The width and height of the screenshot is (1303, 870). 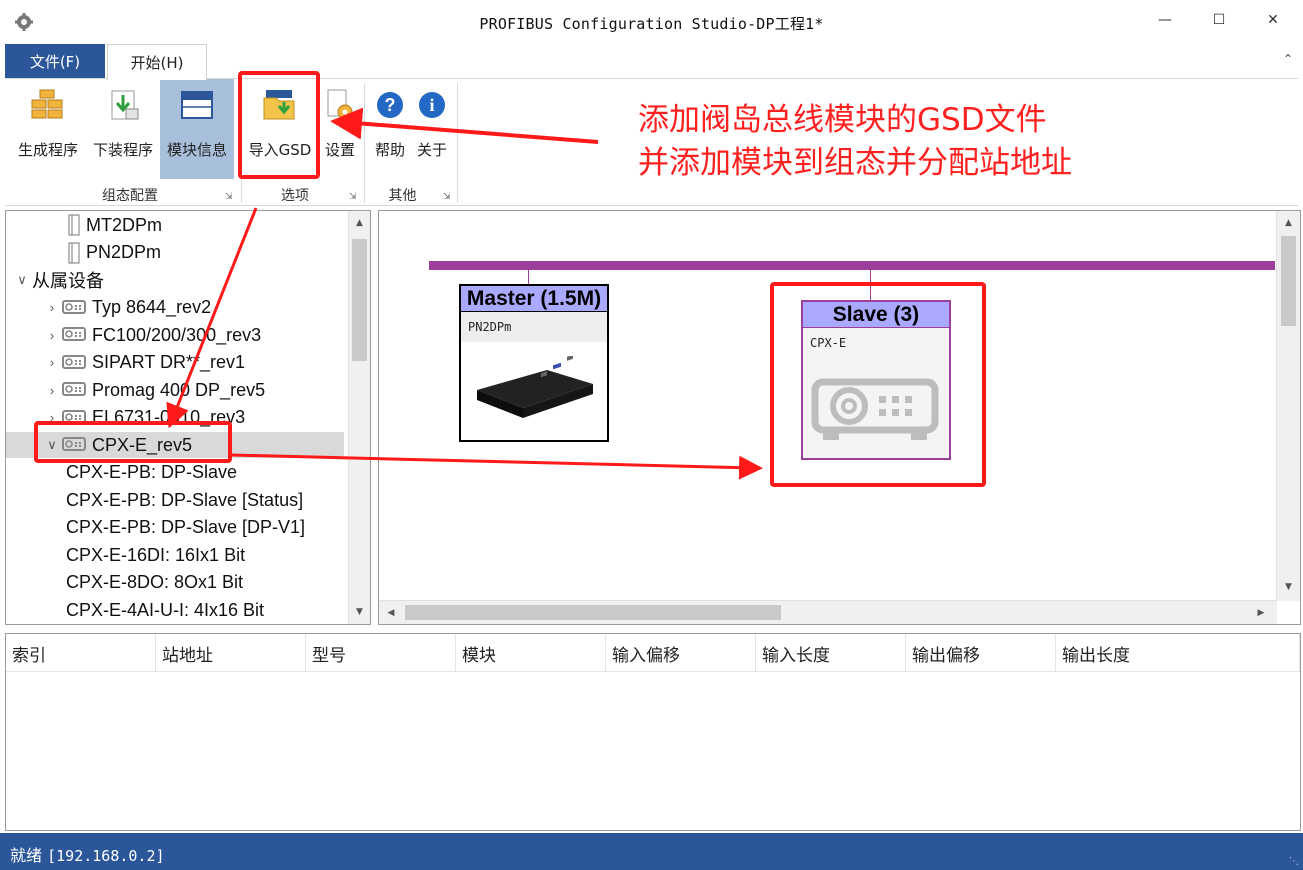 What do you see at coordinates (157, 62) in the screenshot?
I see `tab-home: 开始(H)` at bounding box center [157, 62].